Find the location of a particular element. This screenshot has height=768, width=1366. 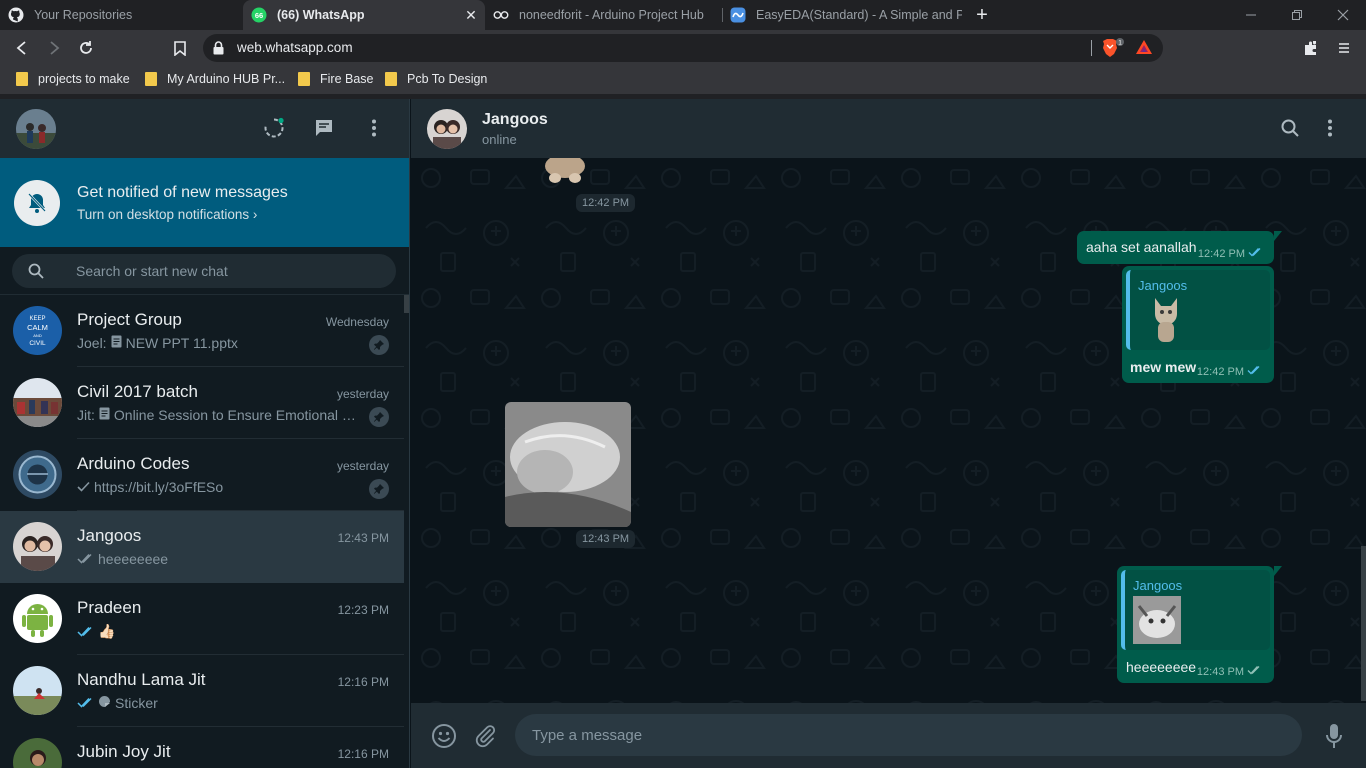

brave-shield-icon: 1 is located at coordinates (1113, 50).